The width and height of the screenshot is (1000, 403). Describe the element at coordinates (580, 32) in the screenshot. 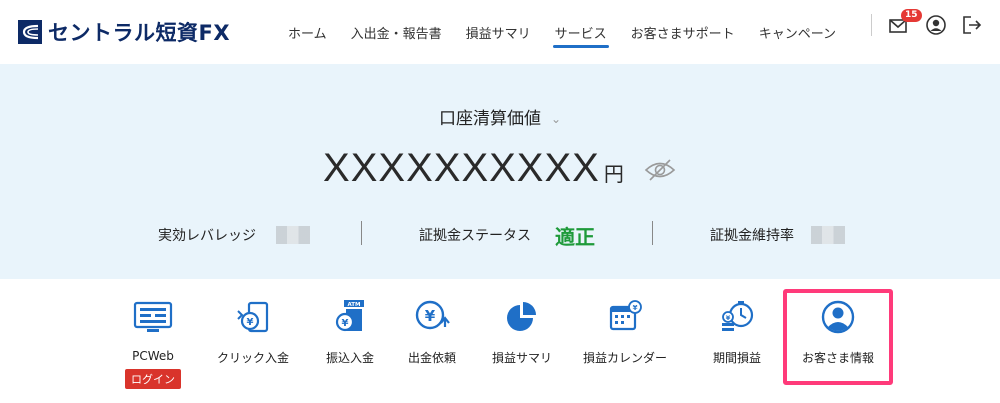

I see `nav-services: サービス` at that location.